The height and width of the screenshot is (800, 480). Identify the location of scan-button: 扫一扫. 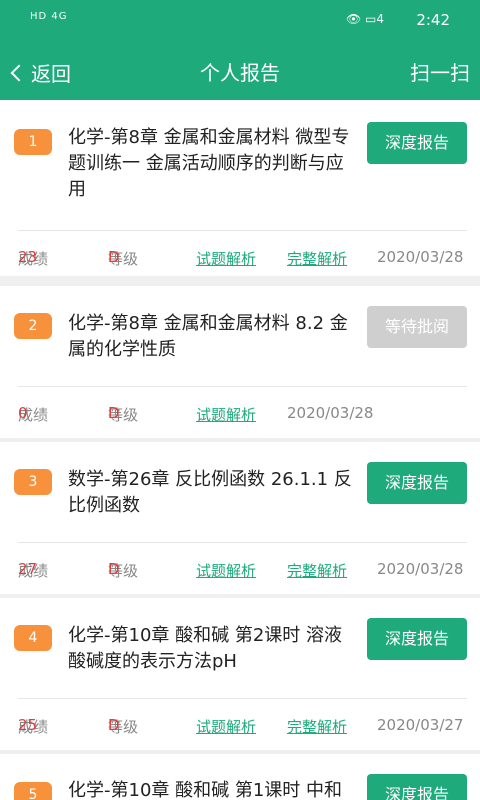
(440, 71).